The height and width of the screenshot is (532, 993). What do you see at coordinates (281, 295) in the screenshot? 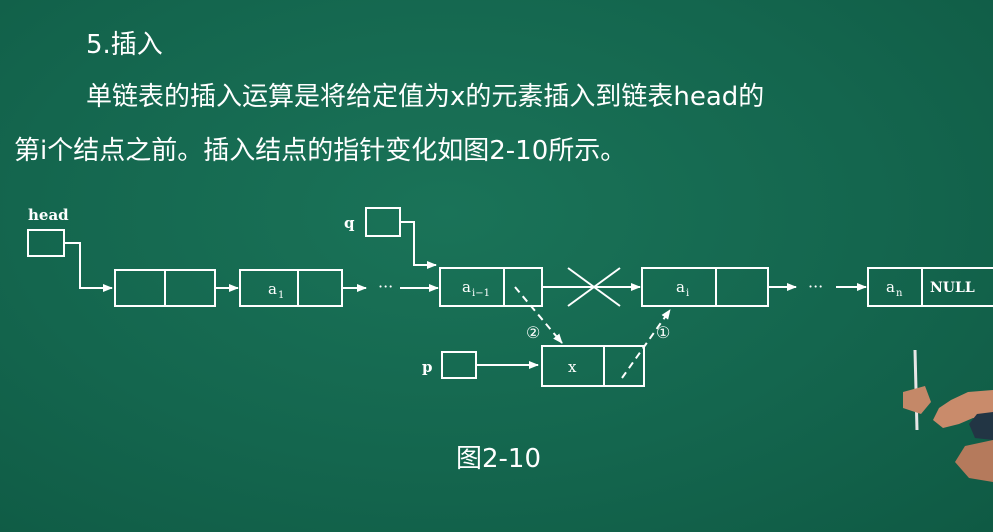
I see `a1-subscript: 1` at bounding box center [281, 295].